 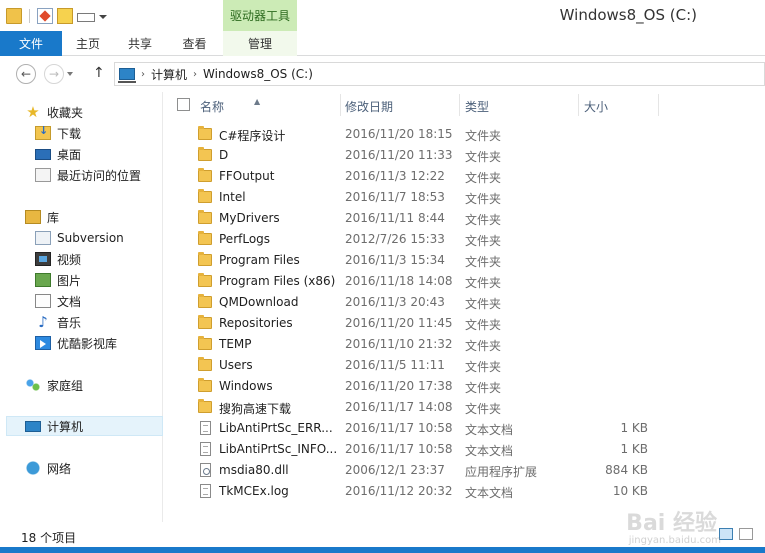 What do you see at coordinates (260, 15) in the screenshot?
I see `drive-tools-context-header: 驱动器工具` at bounding box center [260, 15].